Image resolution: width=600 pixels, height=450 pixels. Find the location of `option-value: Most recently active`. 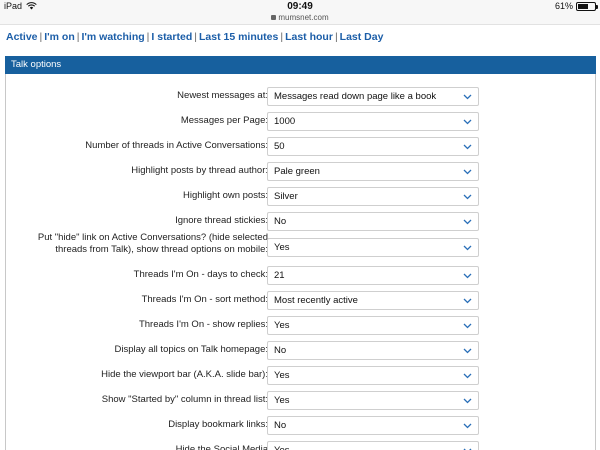

option-value: Most recently active is located at coordinates (316, 300).